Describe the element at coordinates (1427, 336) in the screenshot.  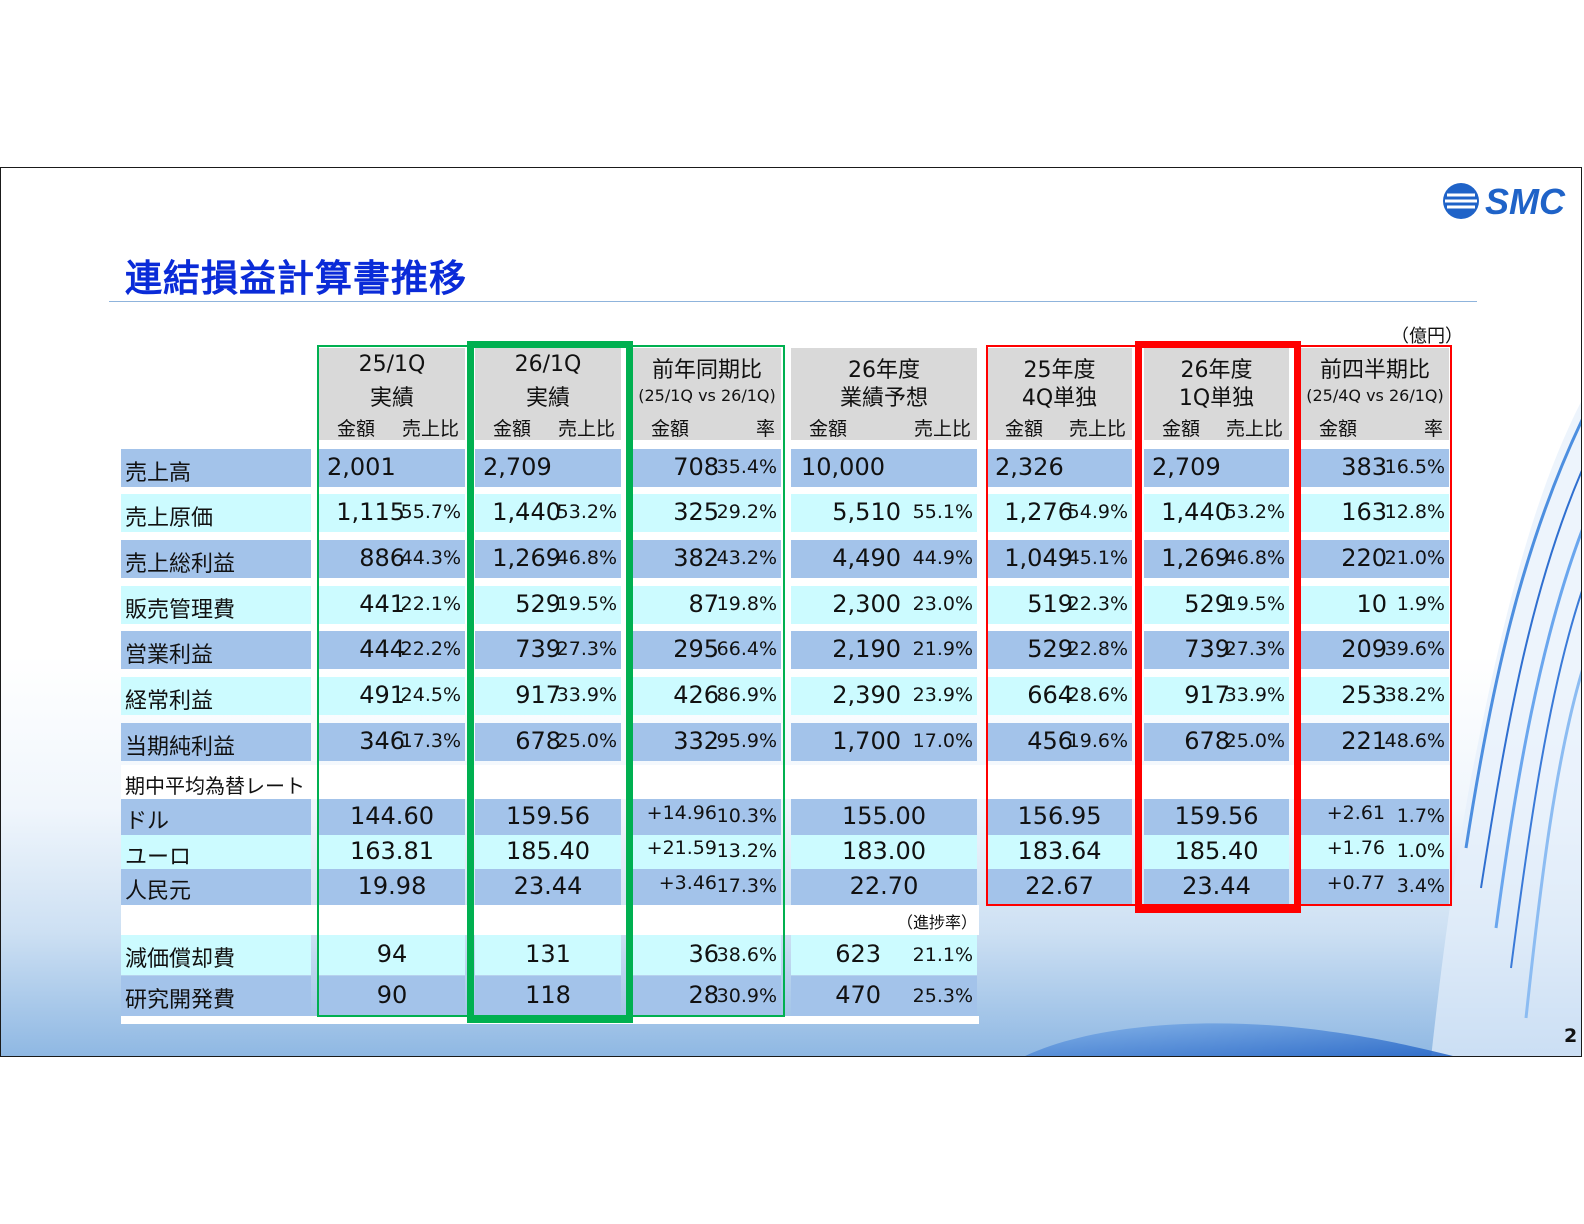
I see `unit-label: （億円）` at that location.